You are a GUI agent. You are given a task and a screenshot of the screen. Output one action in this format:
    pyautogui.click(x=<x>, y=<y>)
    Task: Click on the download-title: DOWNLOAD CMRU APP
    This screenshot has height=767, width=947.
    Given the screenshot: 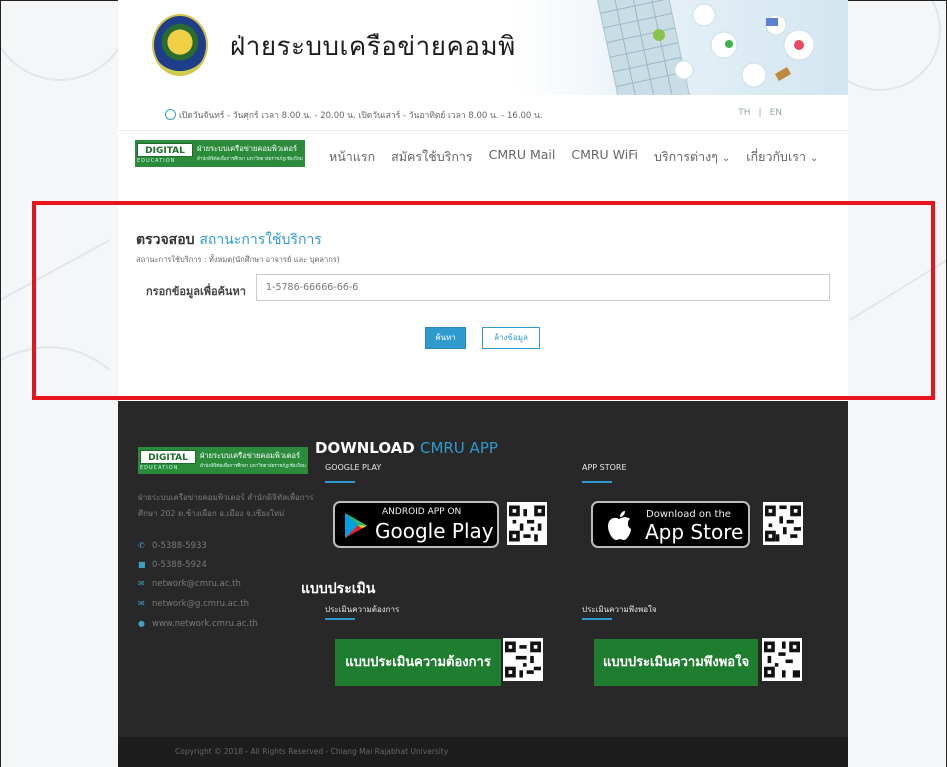 What is the action you would take?
    pyautogui.click(x=406, y=448)
    